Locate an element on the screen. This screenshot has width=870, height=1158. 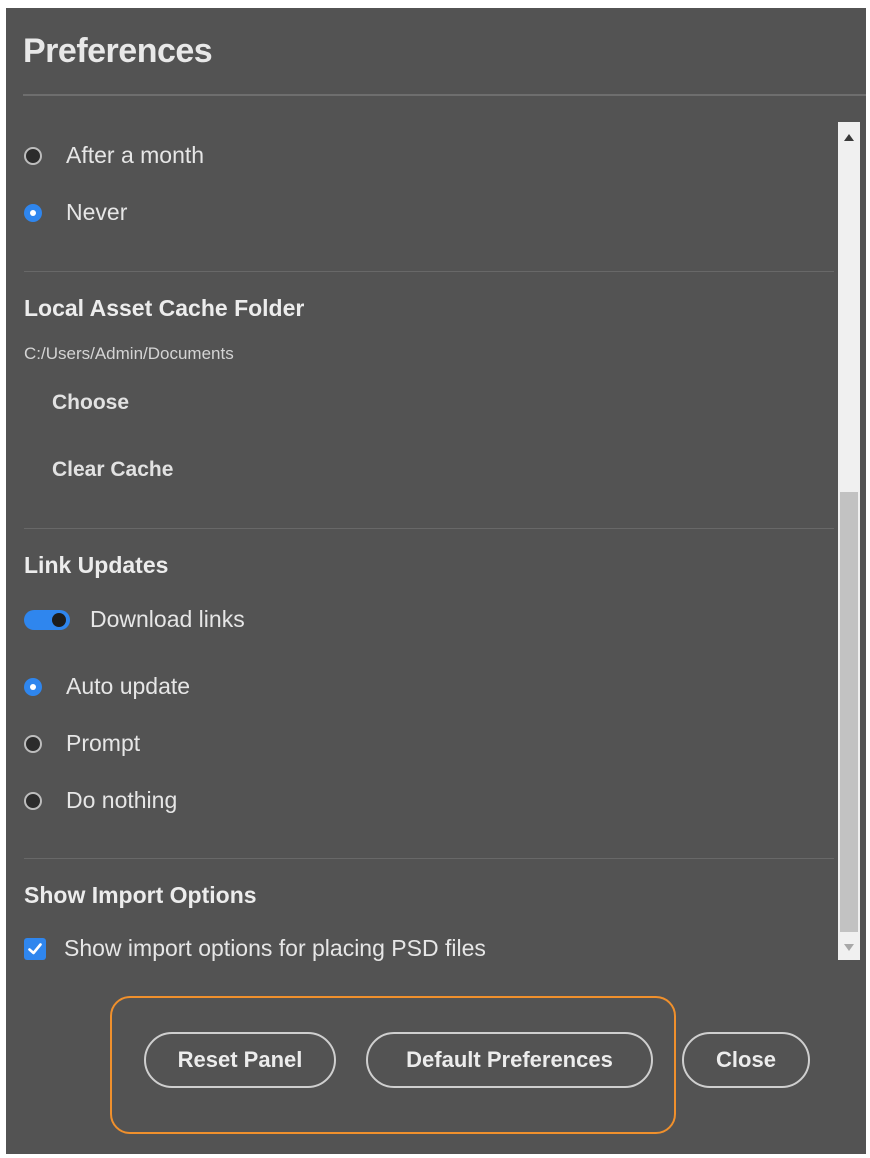
download-links-toggle-row: Download links is located at coordinates (134, 619).